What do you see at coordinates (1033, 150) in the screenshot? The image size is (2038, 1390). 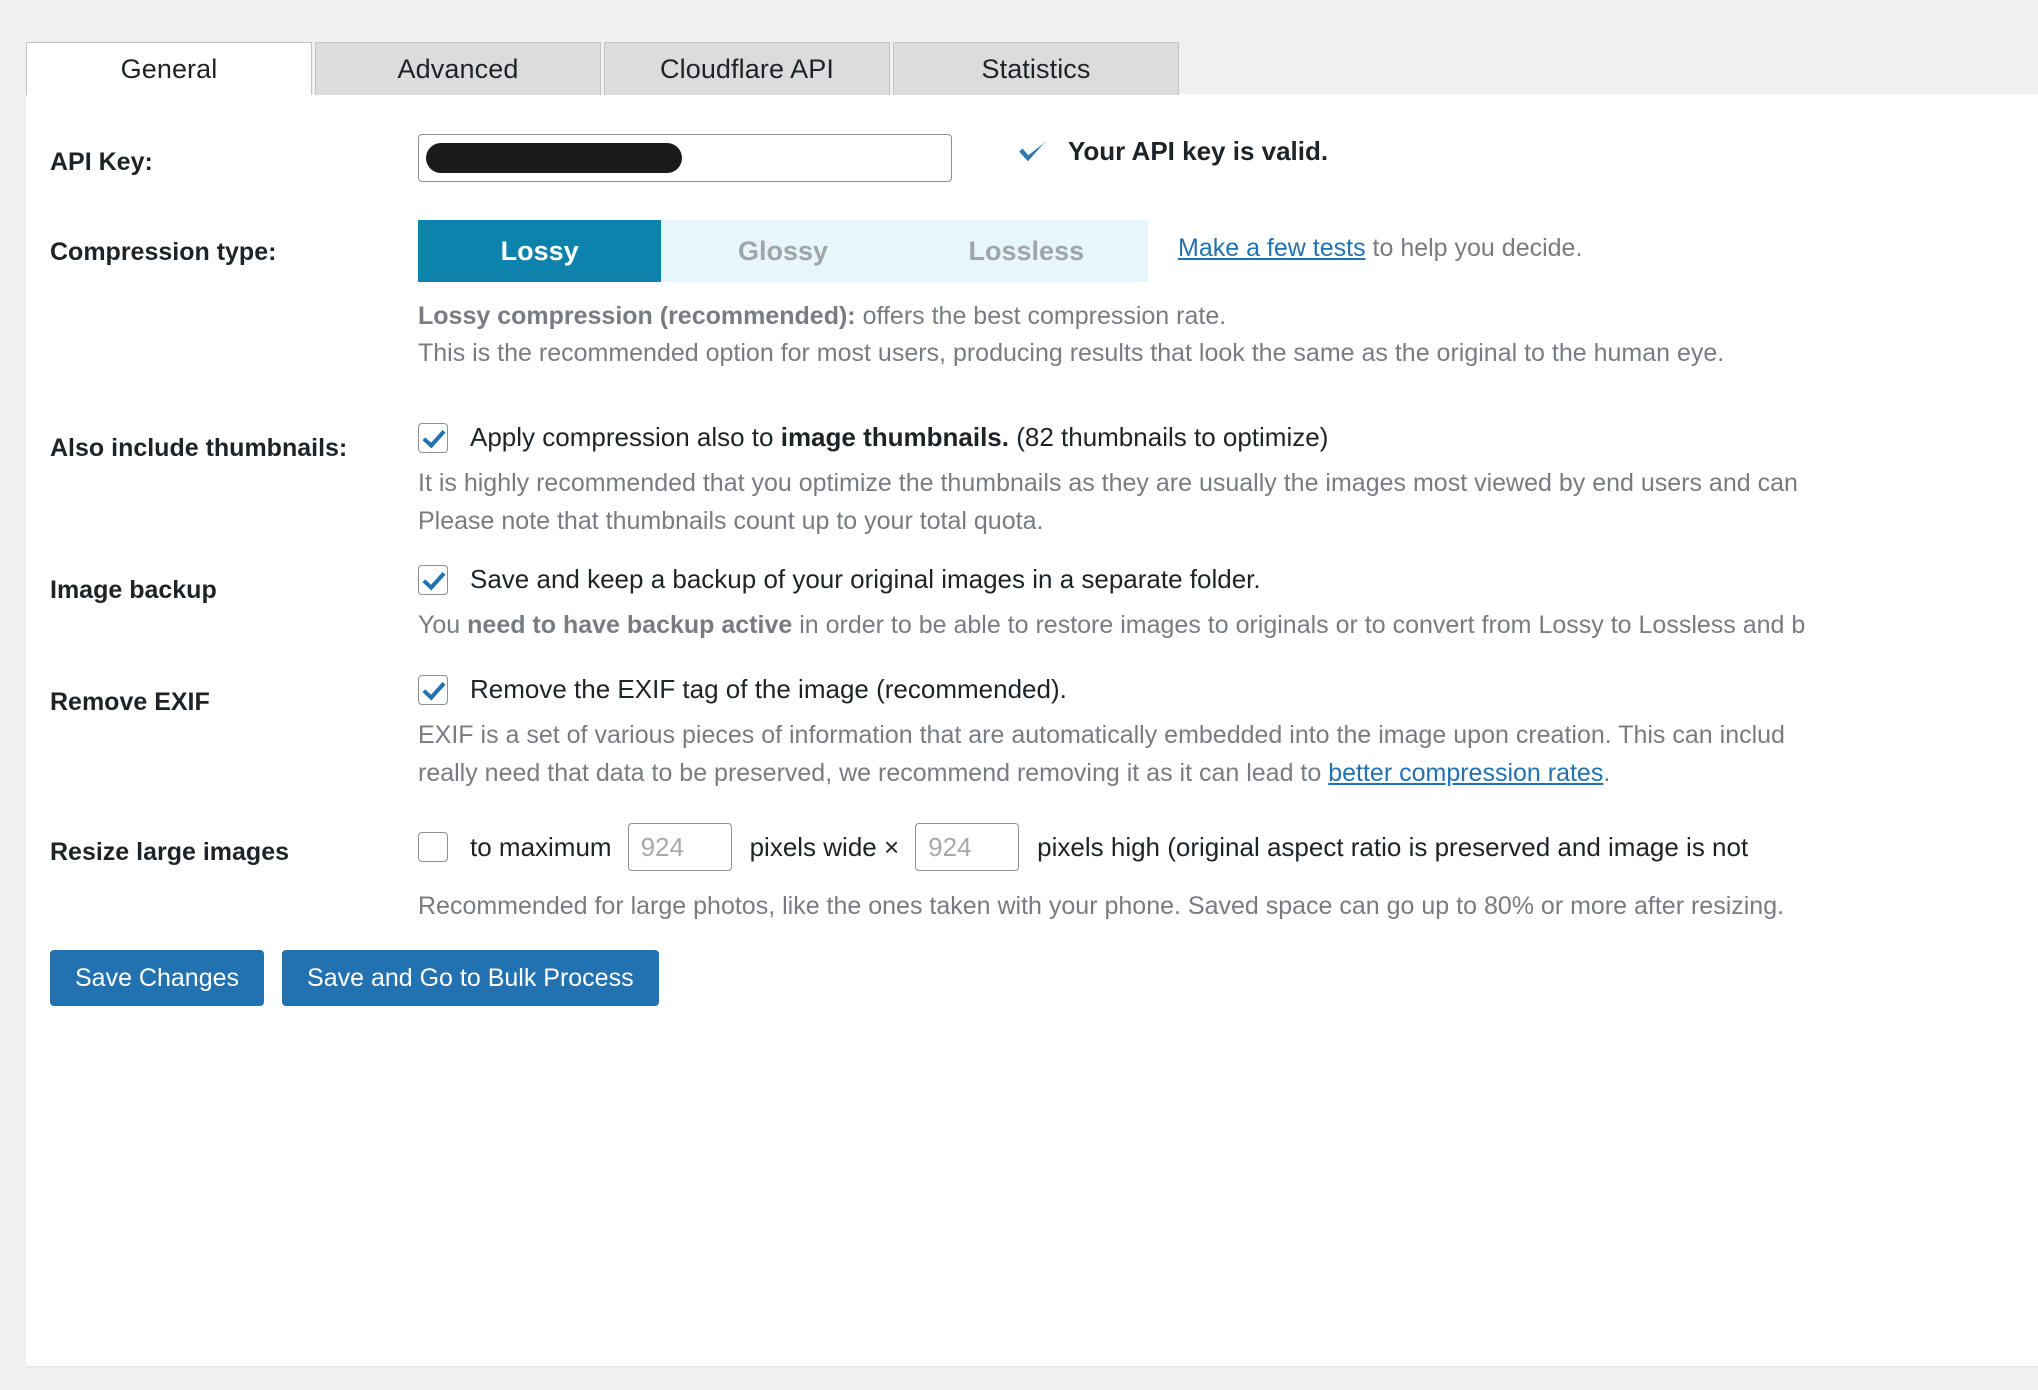 I see `blue-checkmark-icon` at bounding box center [1033, 150].